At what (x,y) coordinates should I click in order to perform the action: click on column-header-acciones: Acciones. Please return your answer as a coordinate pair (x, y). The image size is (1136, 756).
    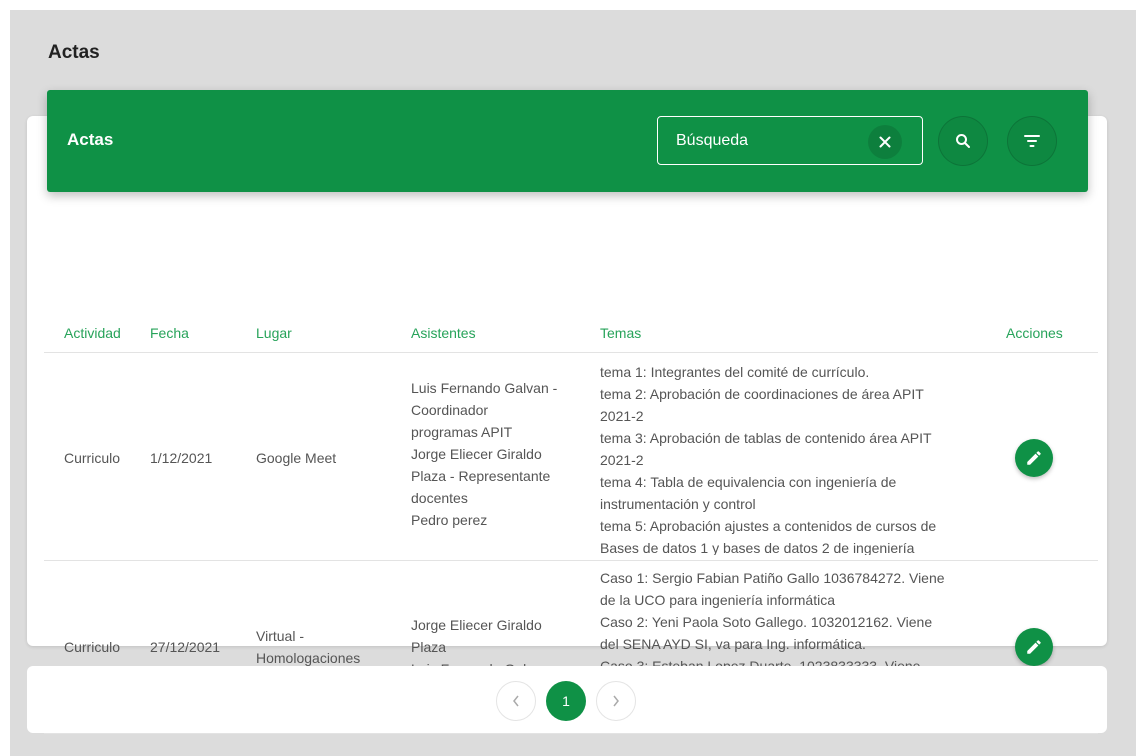
    Looking at the image, I should click on (1034, 333).